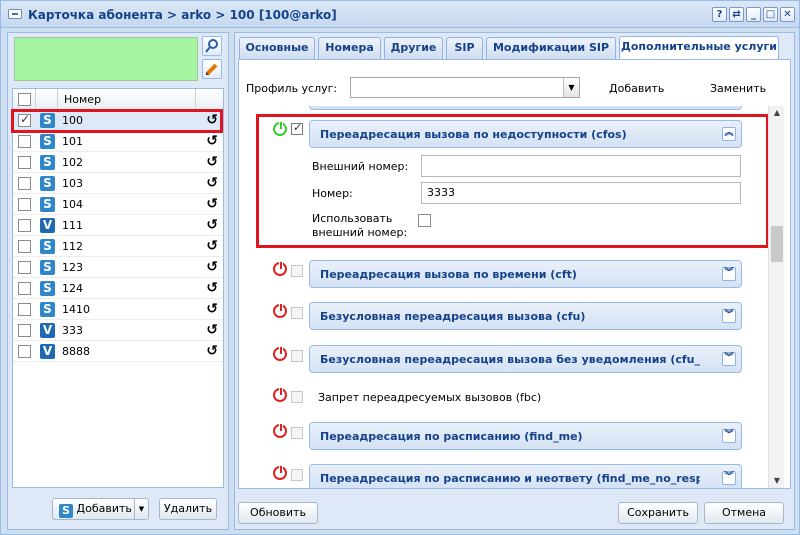  Describe the element at coordinates (297, 433) in the screenshot. I see `find-me-checkbox` at that location.